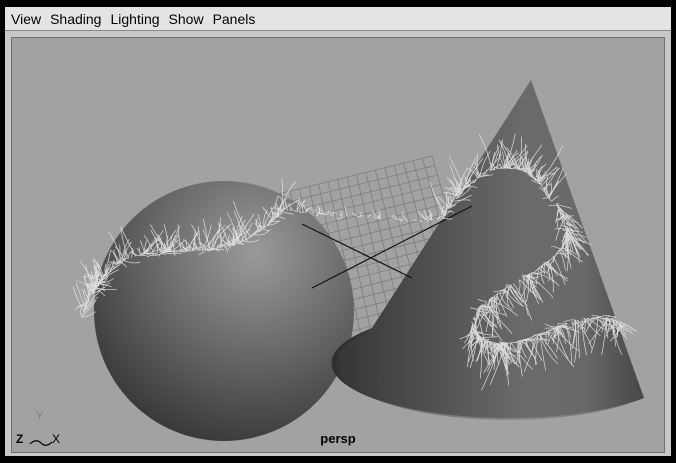 The width and height of the screenshot is (676, 463). Describe the element at coordinates (338, 438) in the screenshot. I see `camera-label: persp` at that location.